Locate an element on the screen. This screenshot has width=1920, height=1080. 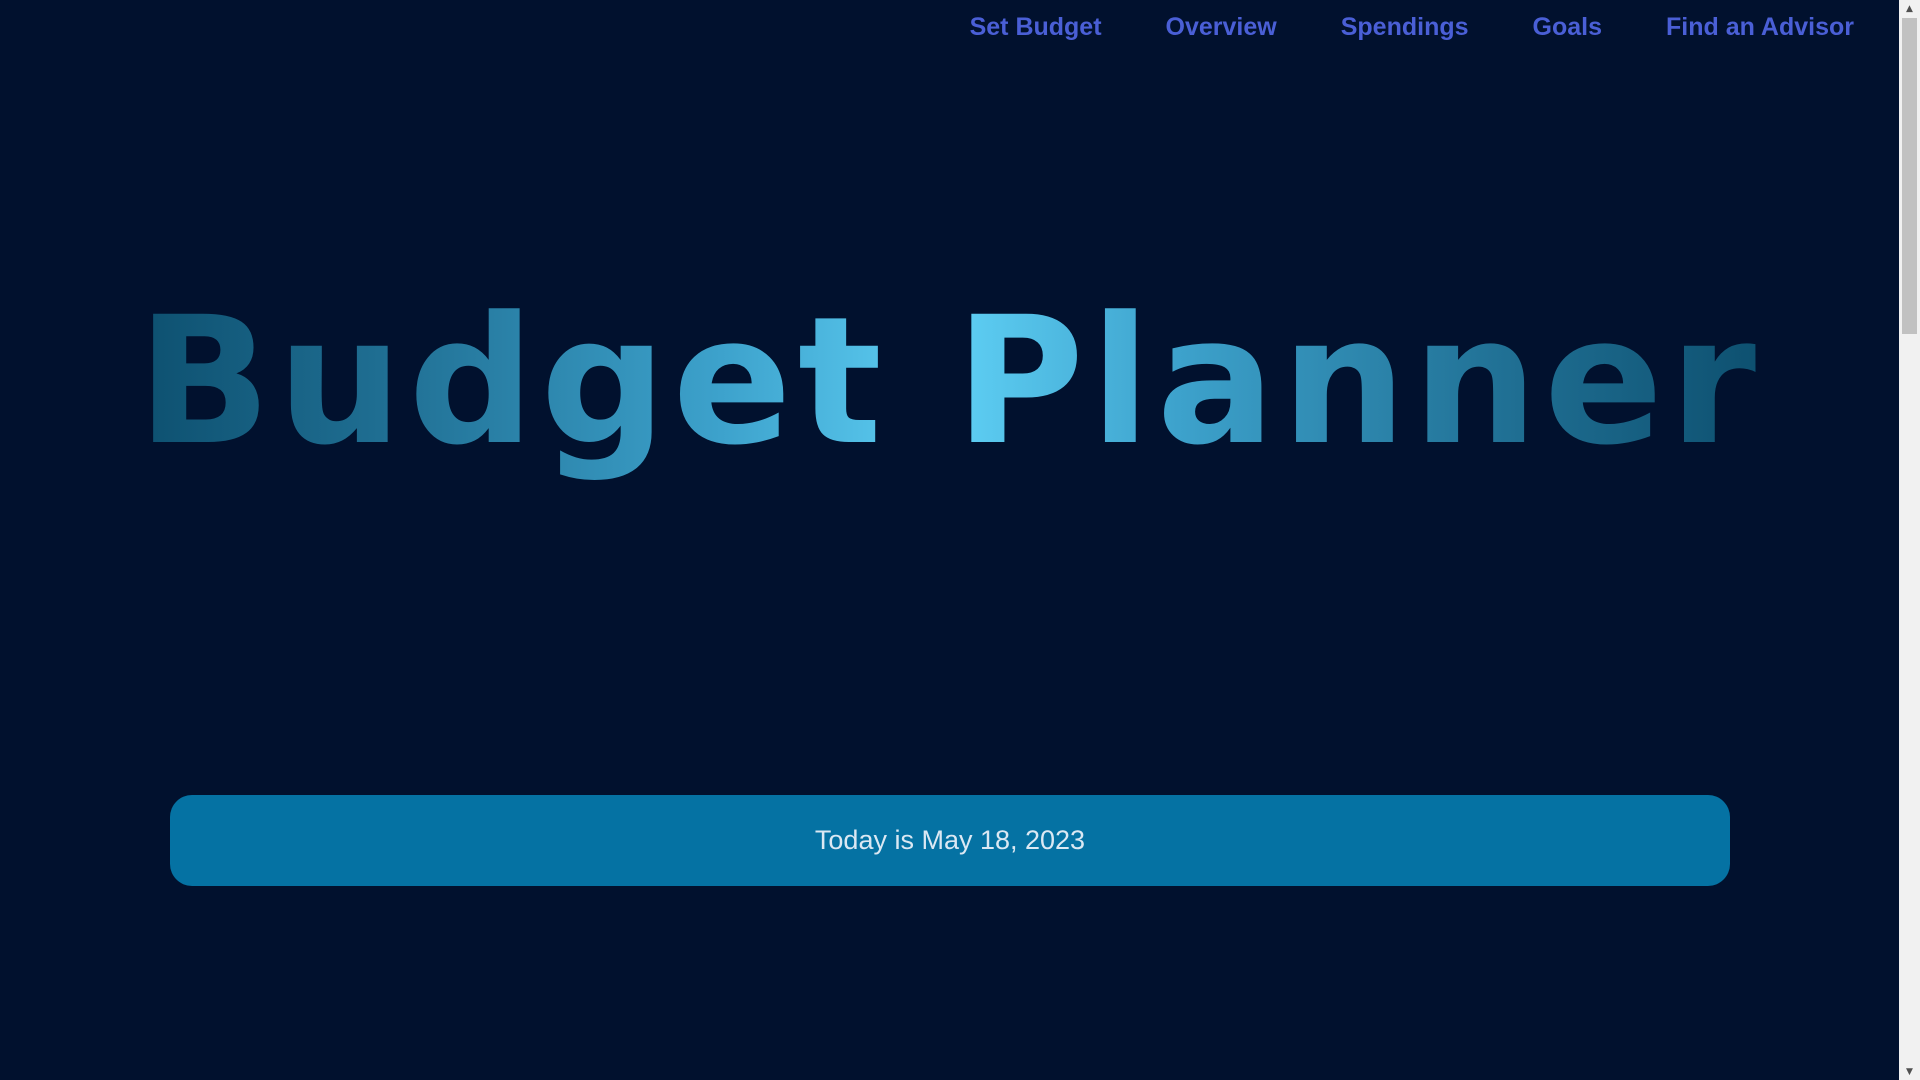
nav-set-budget-link: Set Budget is located at coordinates (1036, 27).